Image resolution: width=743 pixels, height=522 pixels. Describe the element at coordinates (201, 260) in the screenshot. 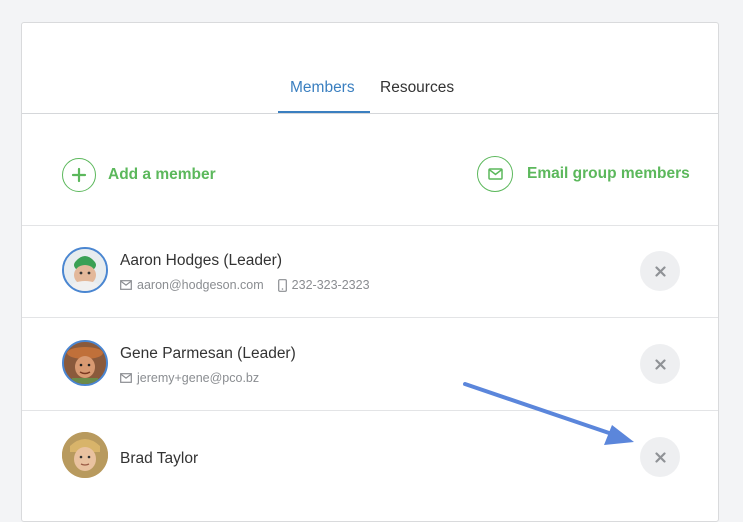

I see `member-name: Aaron Hodges (Leader)` at that location.